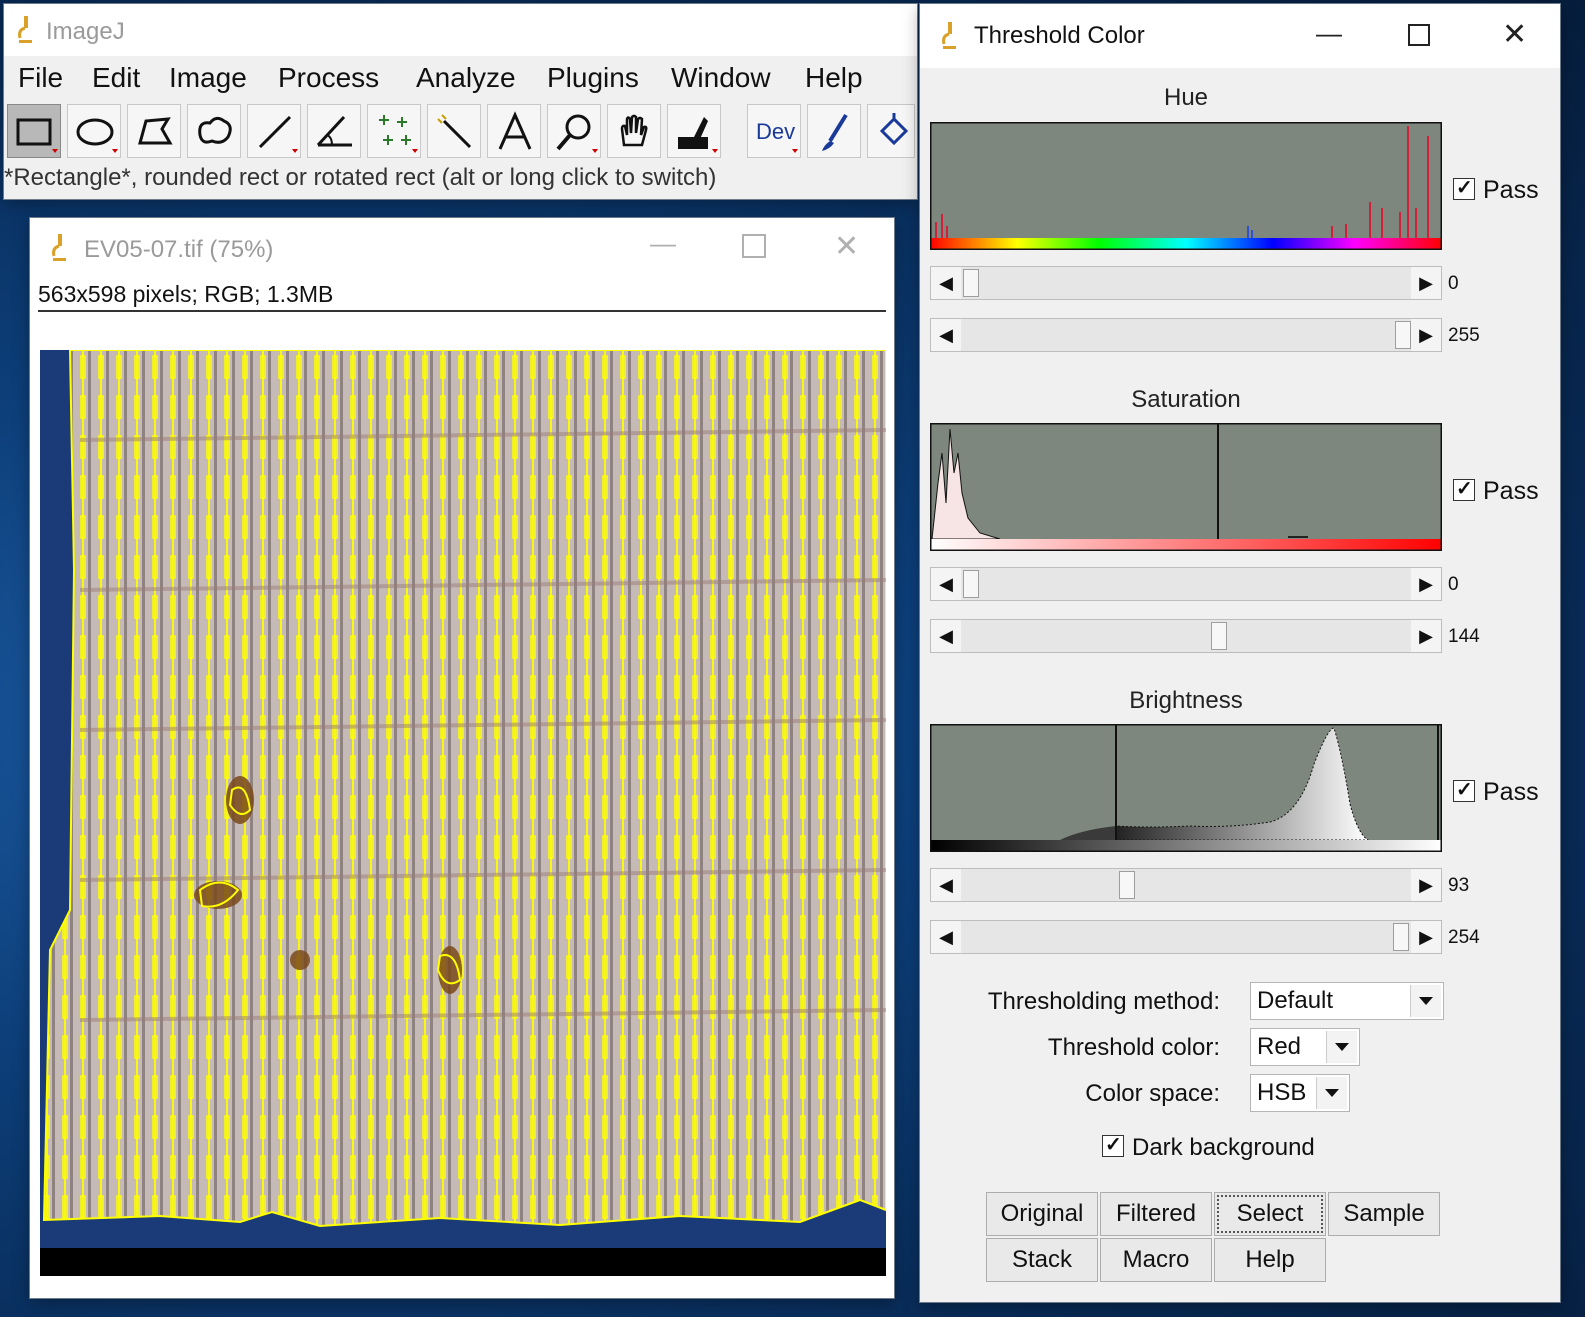  What do you see at coordinates (460, 30) in the screenshot?
I see `imagej-titlebar: ImageJ` at bounding box center [460, 30].